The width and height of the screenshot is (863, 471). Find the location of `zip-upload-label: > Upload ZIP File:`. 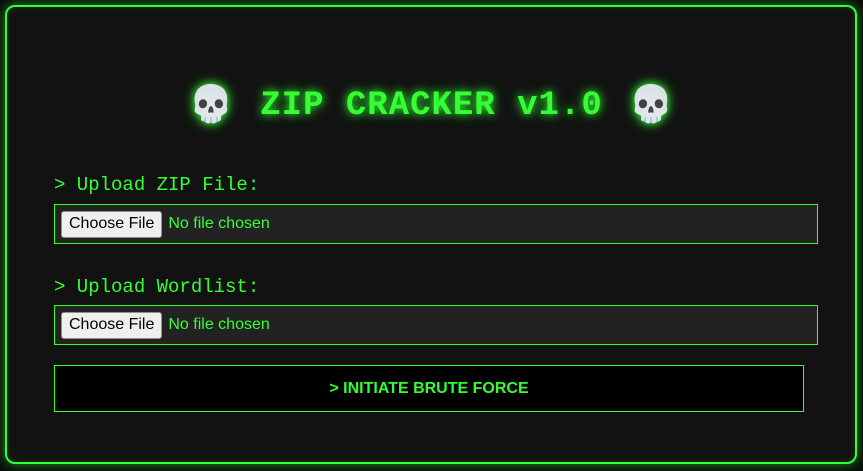

zip-upload-label: > Upload ZIP File: is located at coordinates (157, 185).